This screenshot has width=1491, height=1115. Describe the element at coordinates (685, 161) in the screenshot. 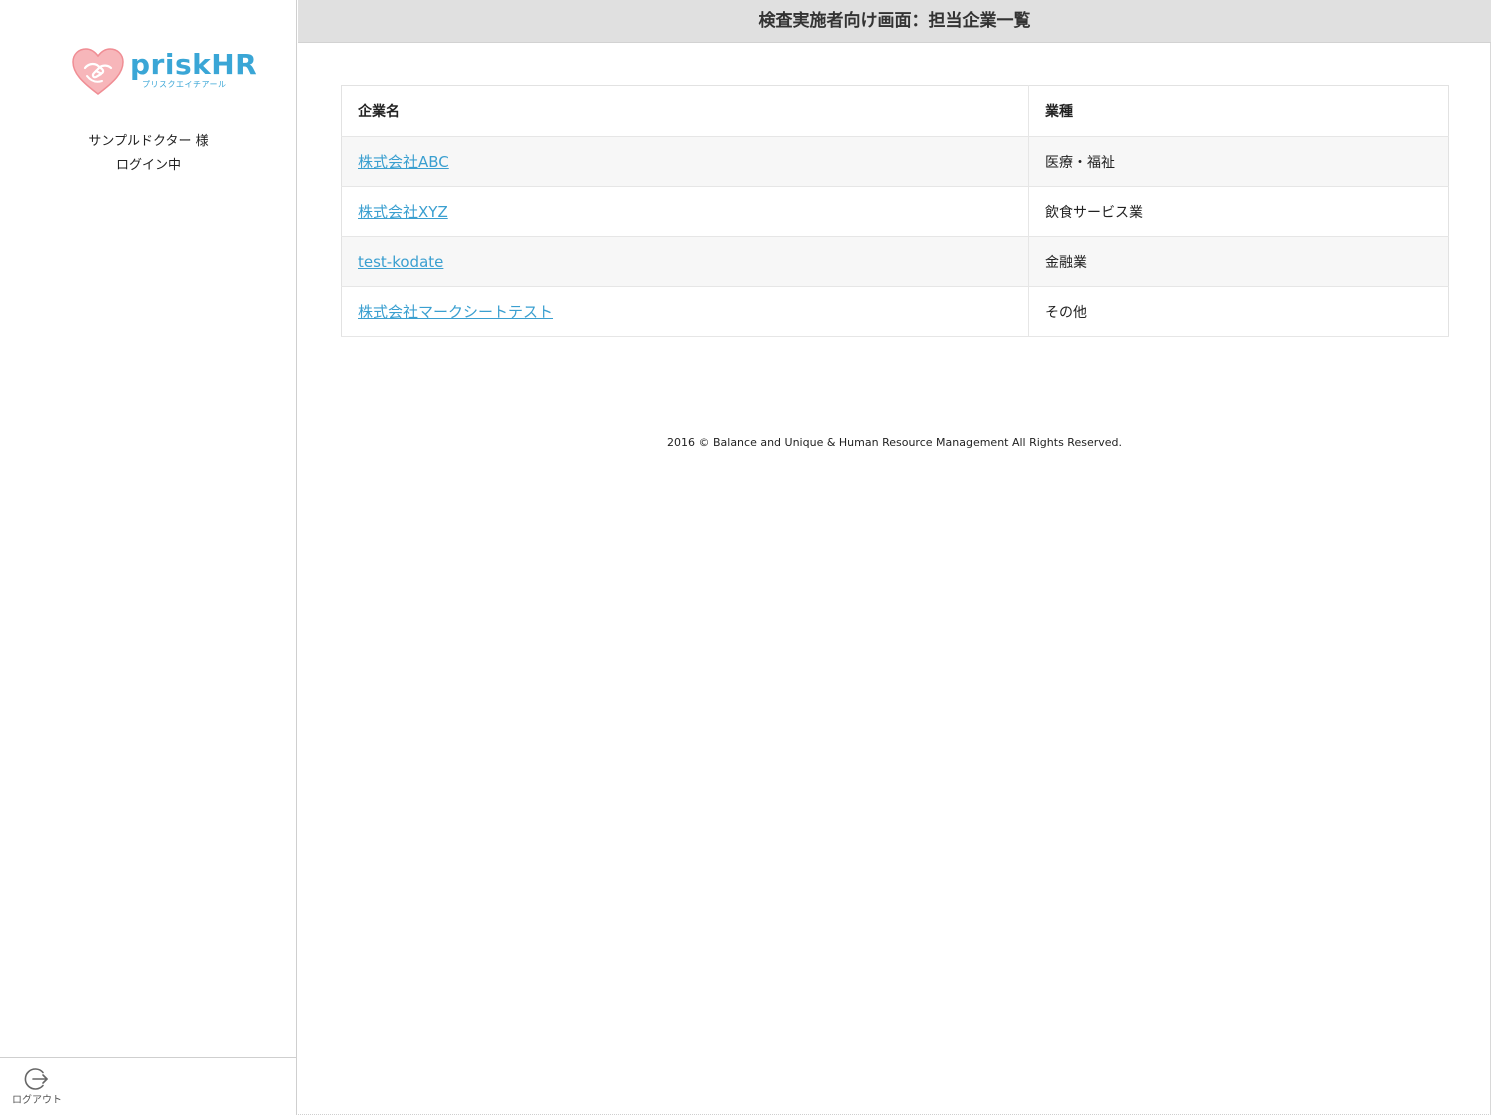

I see `company-cell: 株式会社ABC` at that location.